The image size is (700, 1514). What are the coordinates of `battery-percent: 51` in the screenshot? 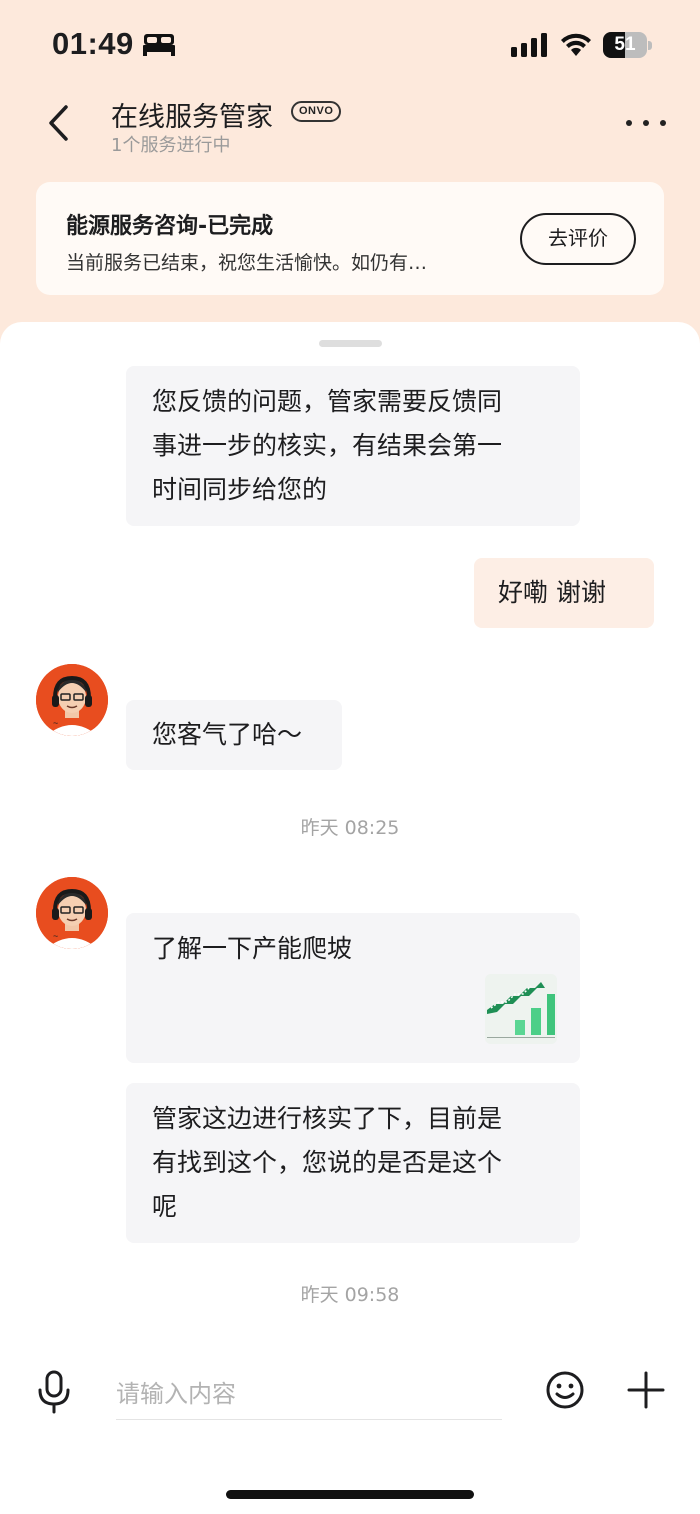 It's located at (625, 44).